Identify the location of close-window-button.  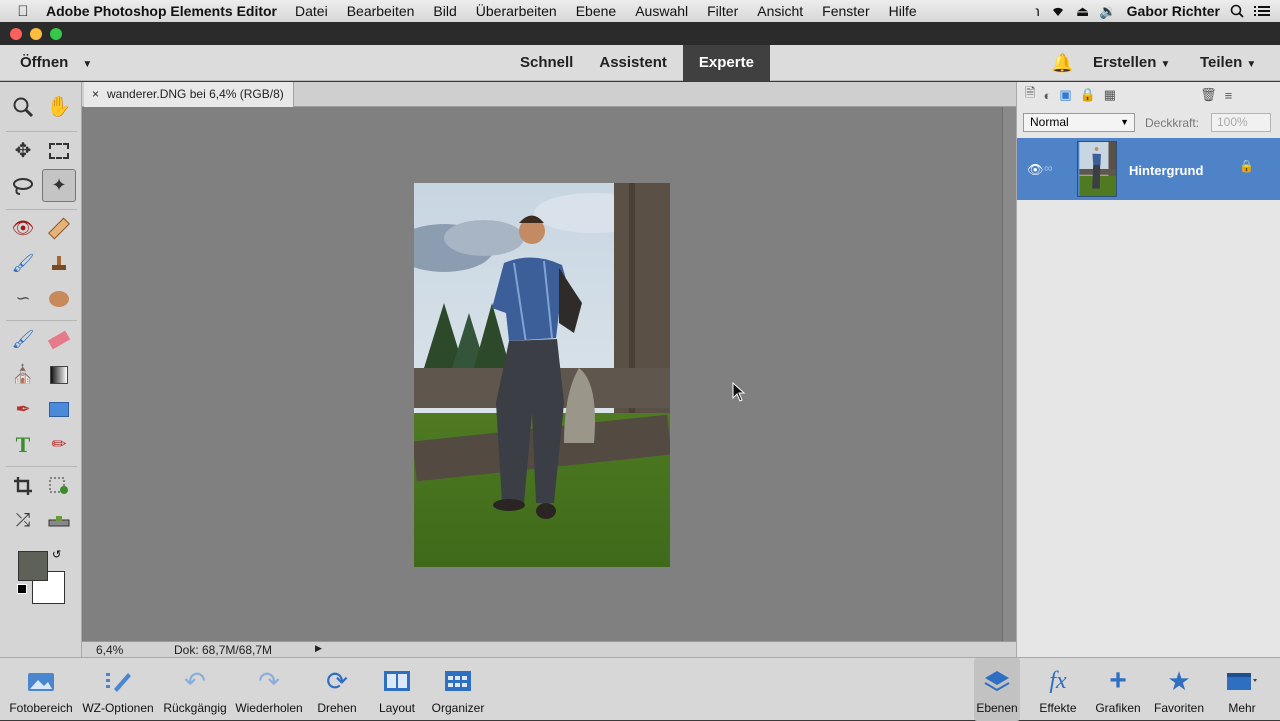
(16, 34).